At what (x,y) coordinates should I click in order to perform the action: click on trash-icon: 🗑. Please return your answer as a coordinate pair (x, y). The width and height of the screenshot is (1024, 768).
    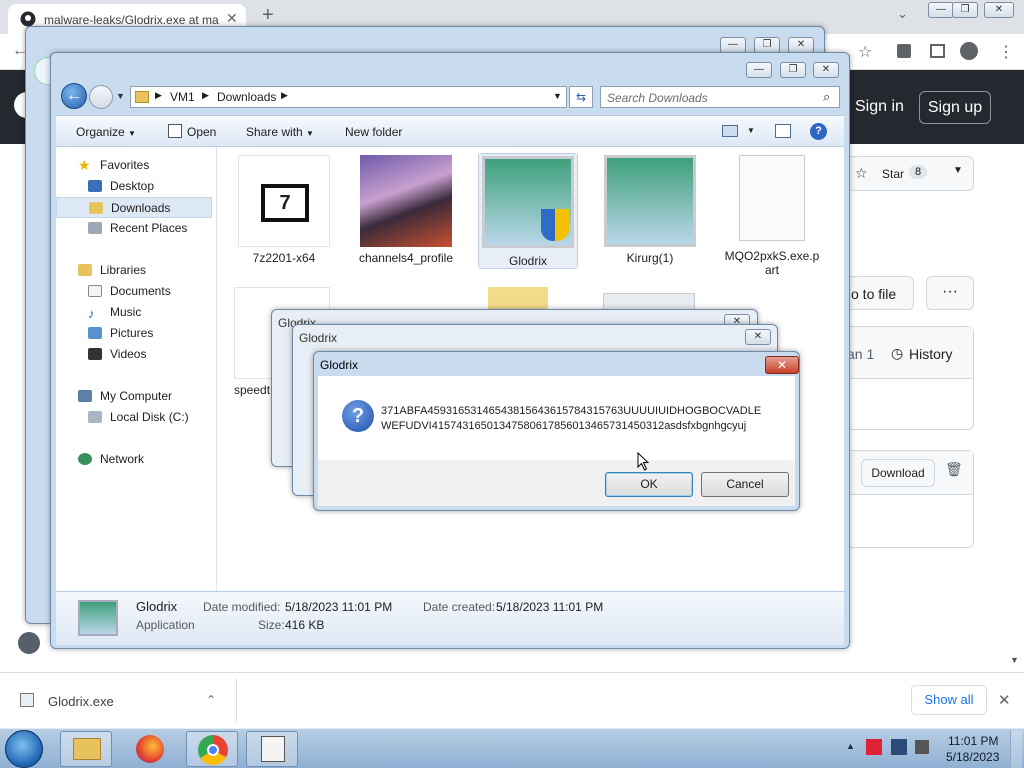
    Looking at the image, I should click on (954, 469).